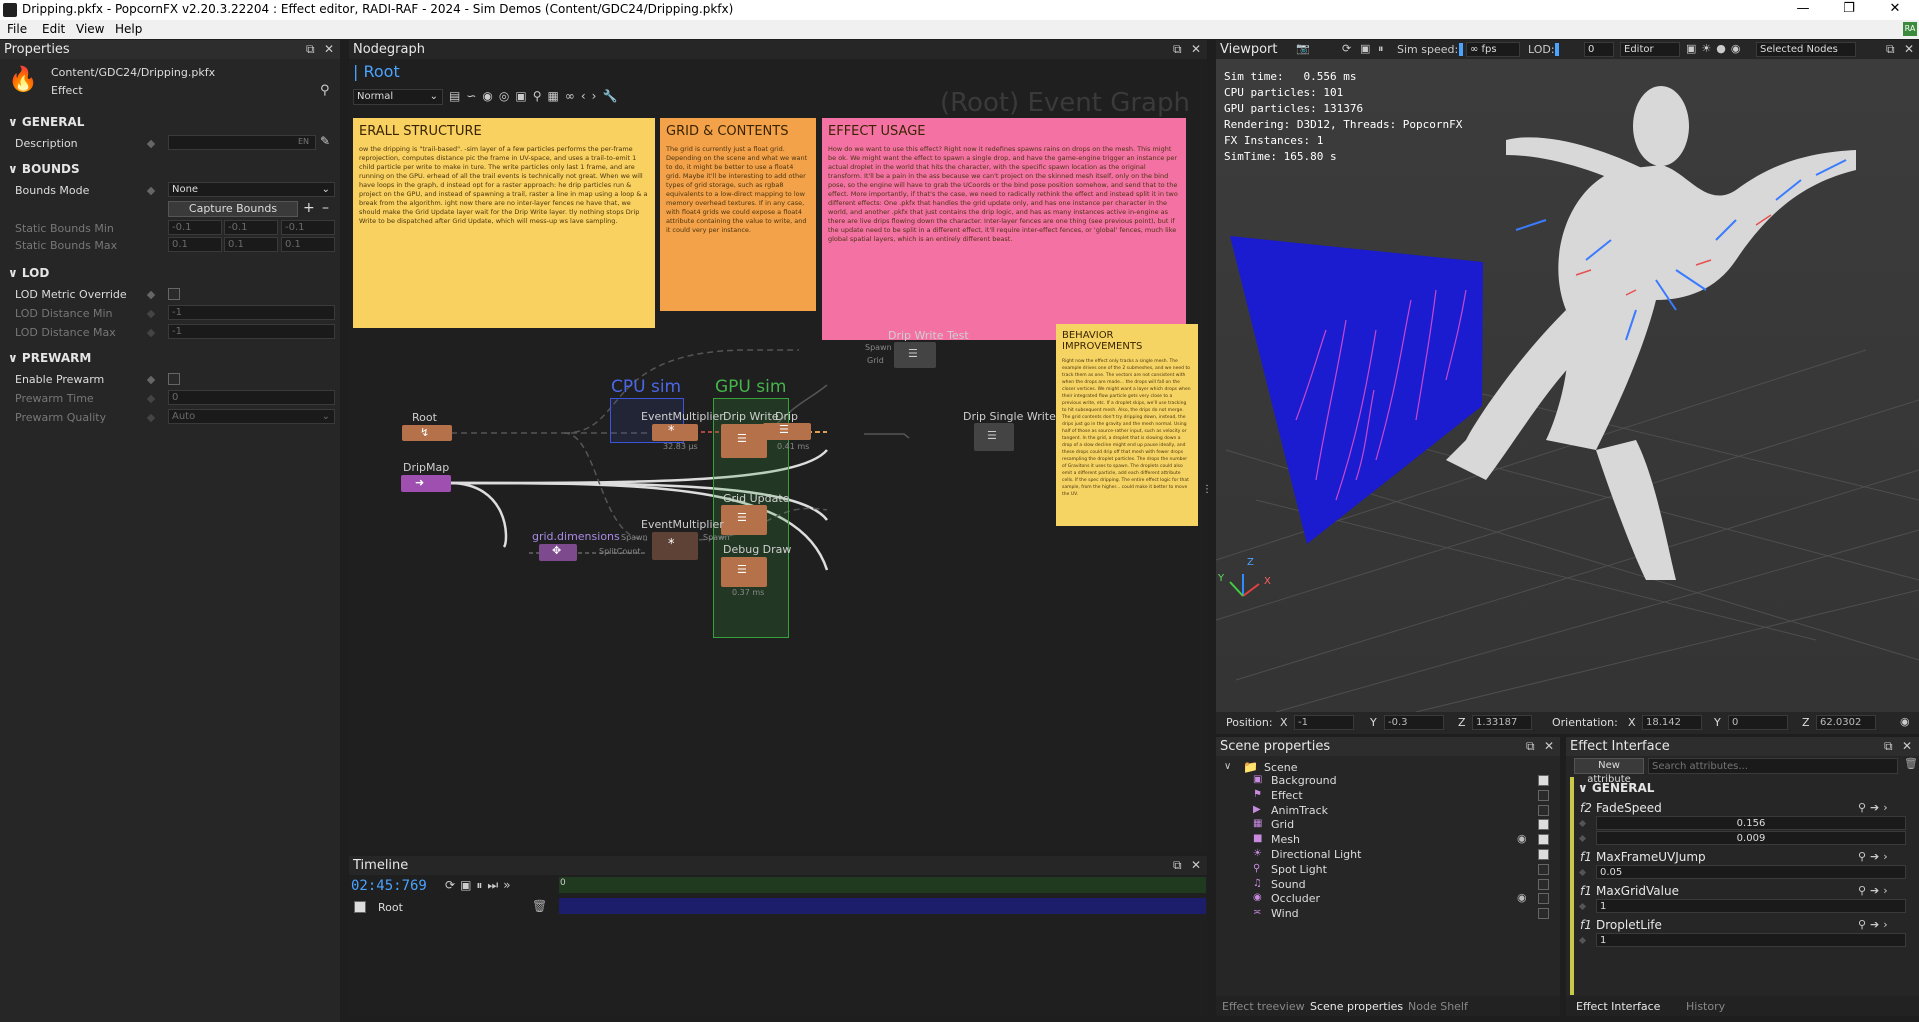 Image resolution: width=1919 pixels, height=1022 pixels. What do you see at coordinates (251, 244) in the screenshot?
I see `static-max-y: 0.1` at bounding box center [251, 244].